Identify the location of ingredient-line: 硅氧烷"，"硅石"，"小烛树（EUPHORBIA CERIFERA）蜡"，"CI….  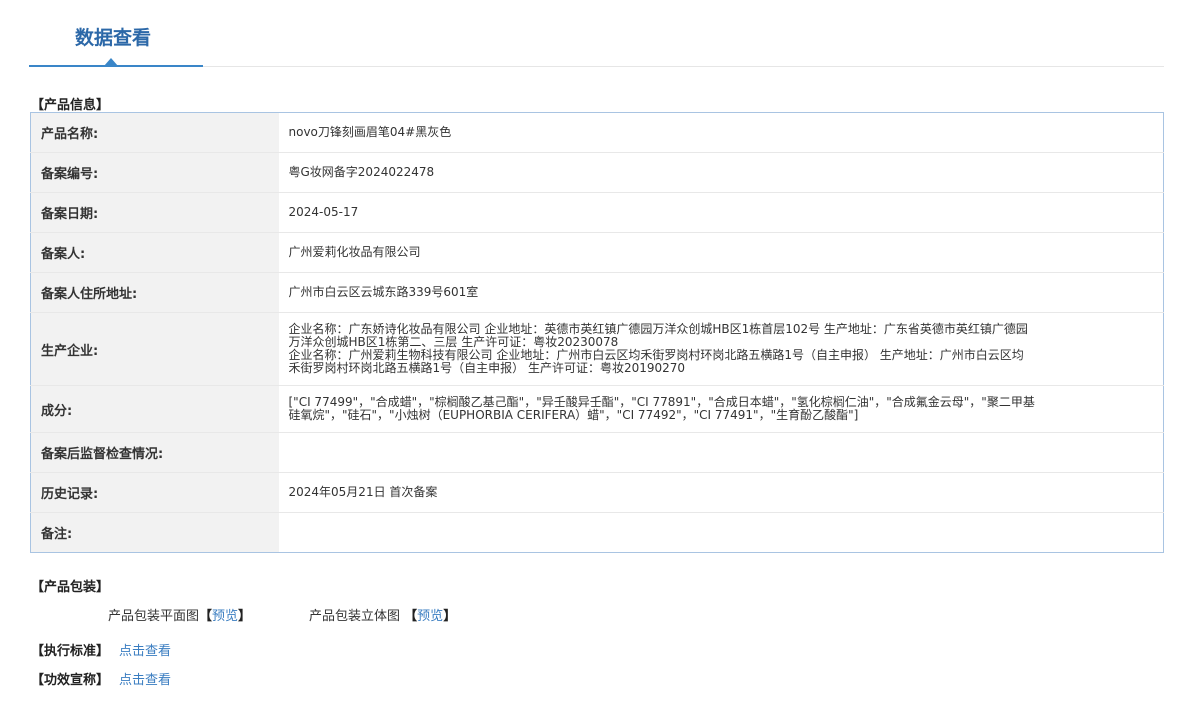
(573, 415).